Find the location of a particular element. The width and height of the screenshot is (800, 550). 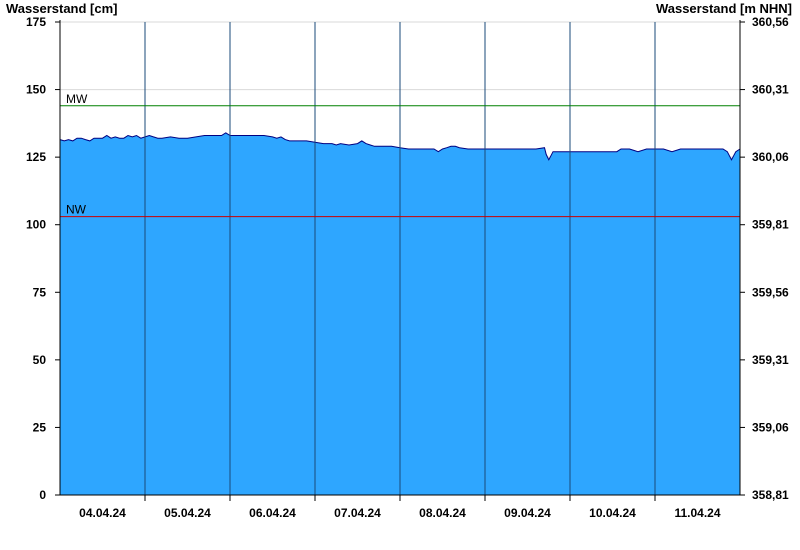

y-tick-label-right: 359,81 is located at coordinates (770, 225).